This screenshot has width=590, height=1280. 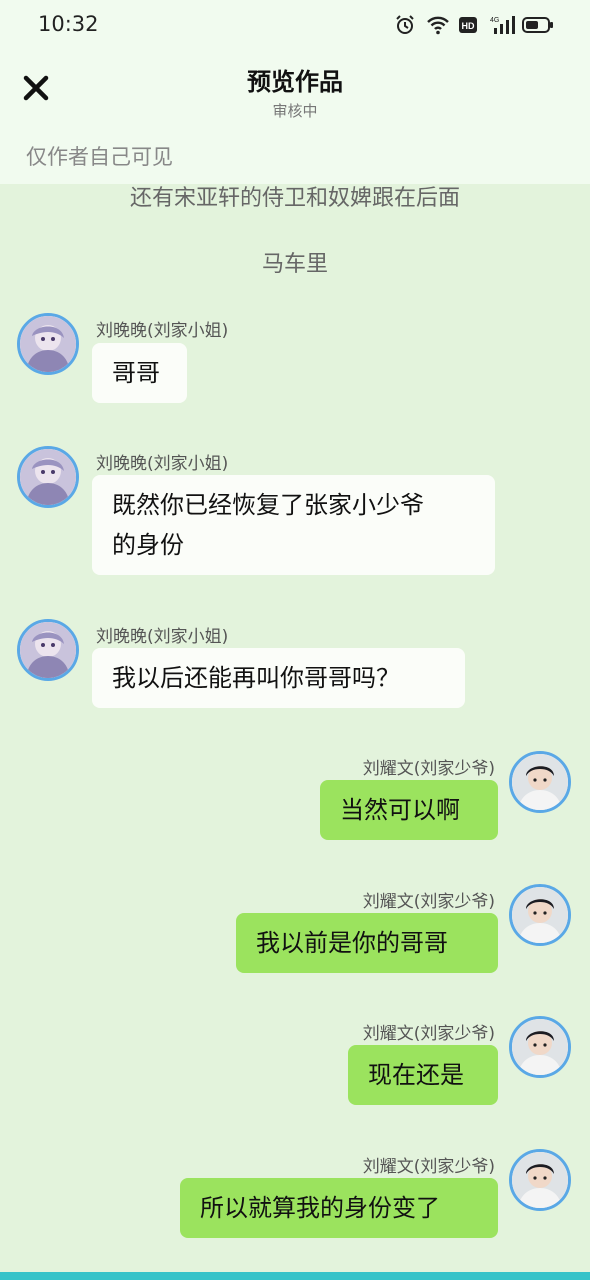 What do you see at coordinates (416, 1075) in the screenshot?
I see `message-text: 现在还是` at bounding box center [416, 1075].